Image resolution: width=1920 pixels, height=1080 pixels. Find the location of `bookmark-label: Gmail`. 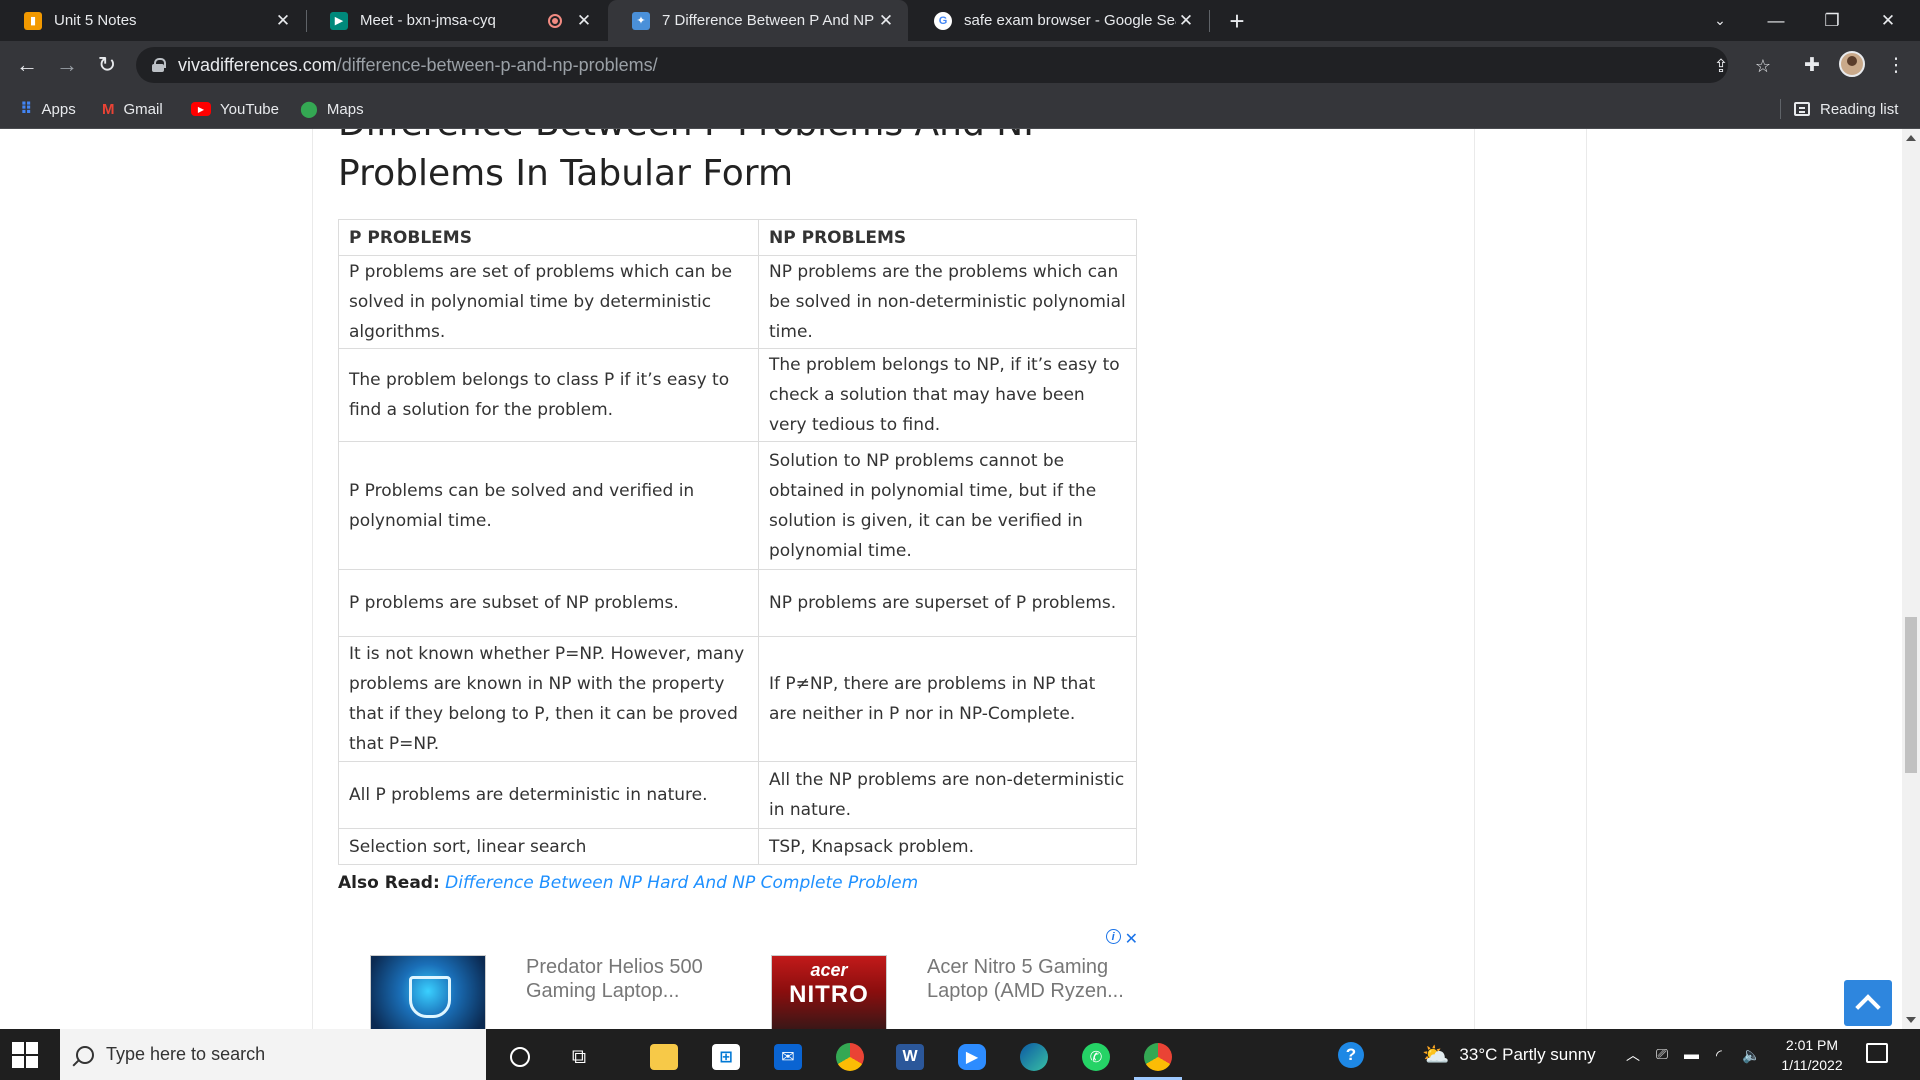

bookmark-label: Gmail is located at coordinates (143, 109).